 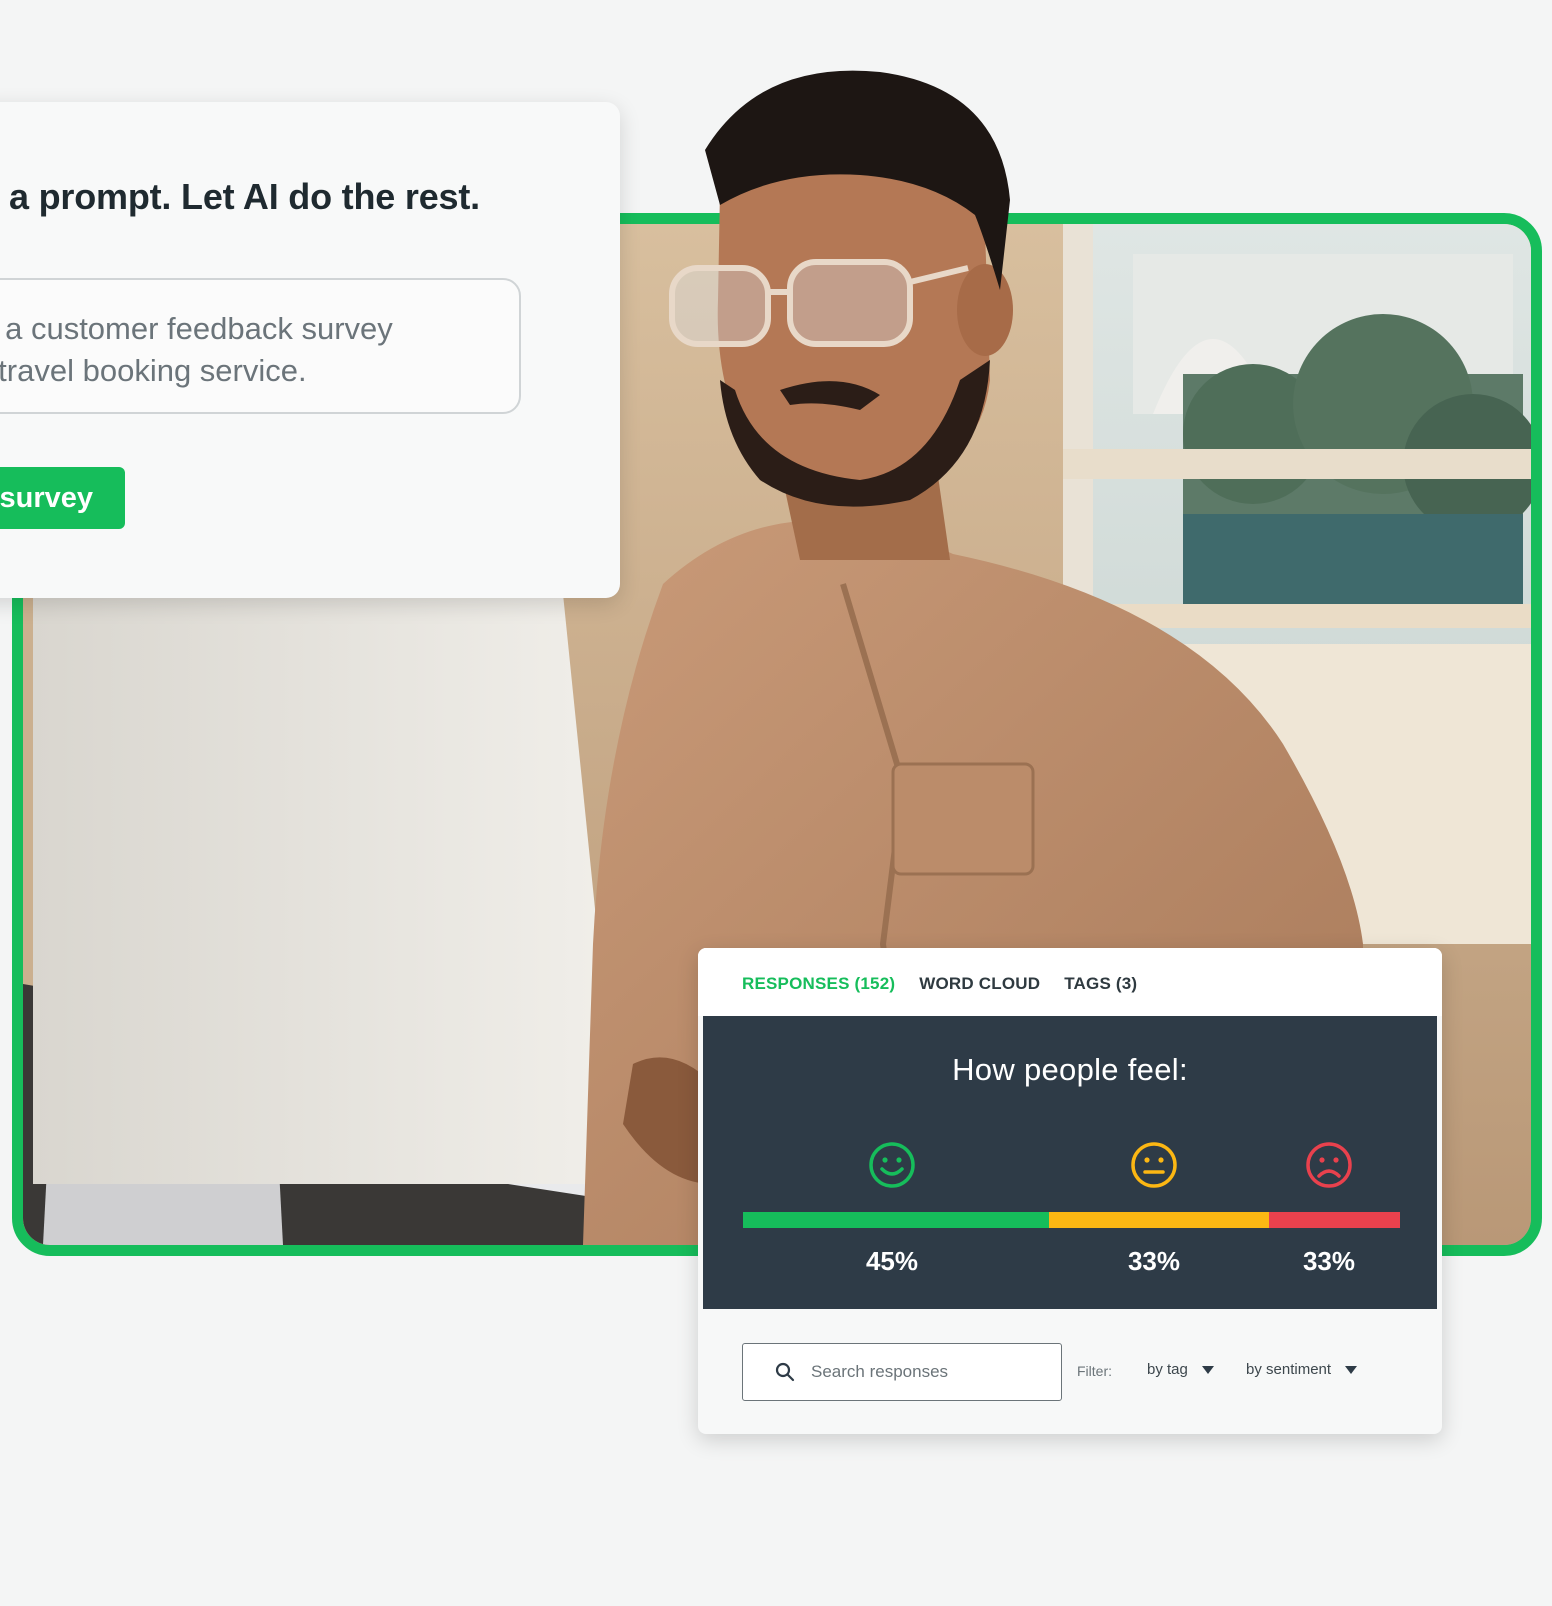 What do you see at coordinates (1329, 1165) in the screenshot?
I see `sad-face-icon` at bounding box center [1329, 1165].